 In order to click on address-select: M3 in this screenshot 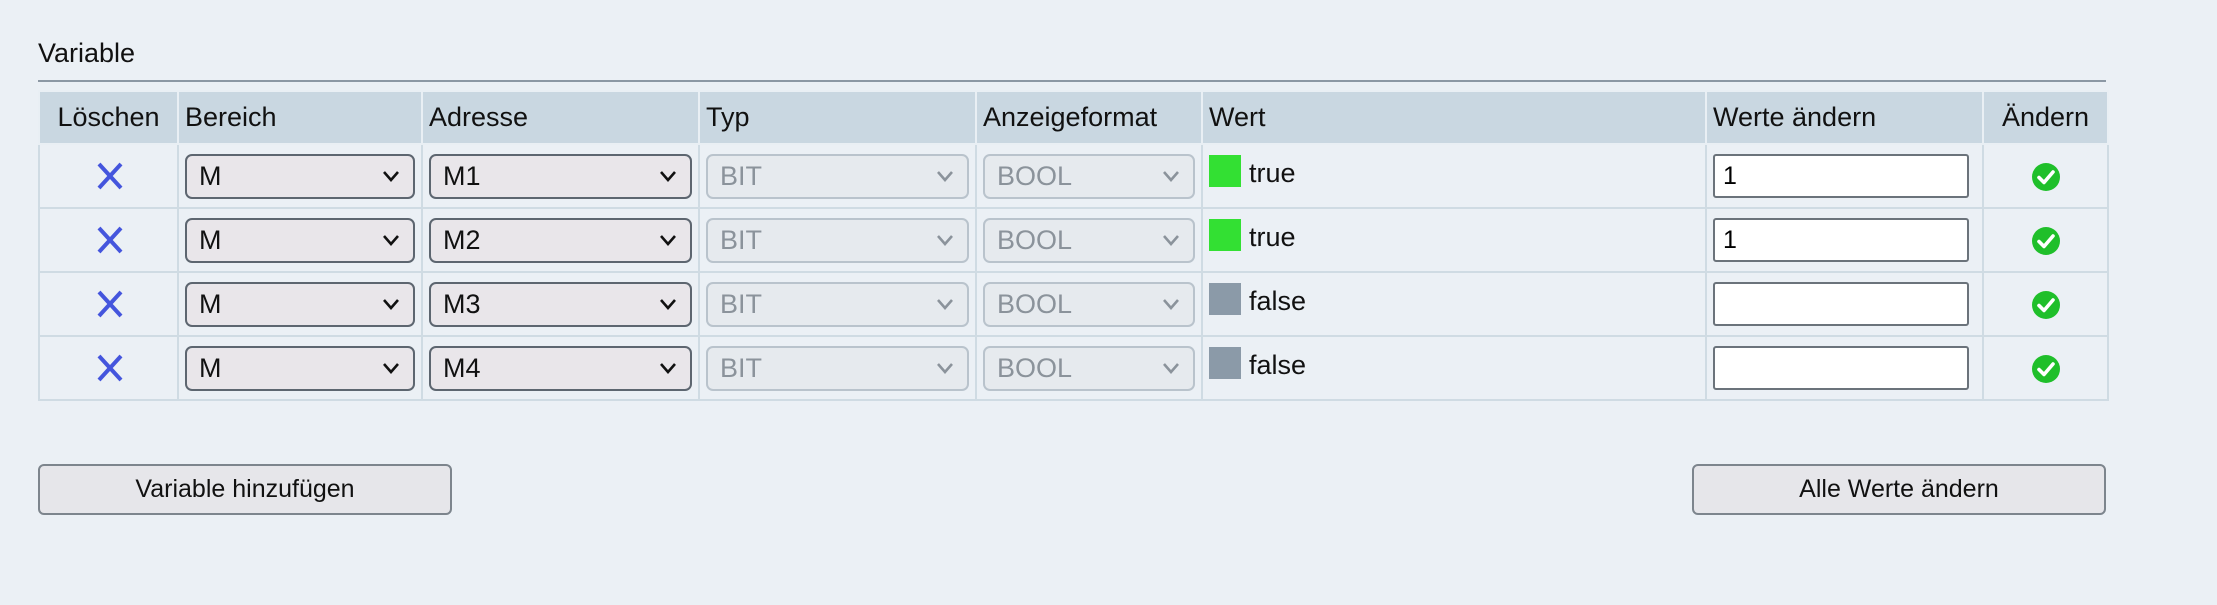, I will do `click(560, 304)`.